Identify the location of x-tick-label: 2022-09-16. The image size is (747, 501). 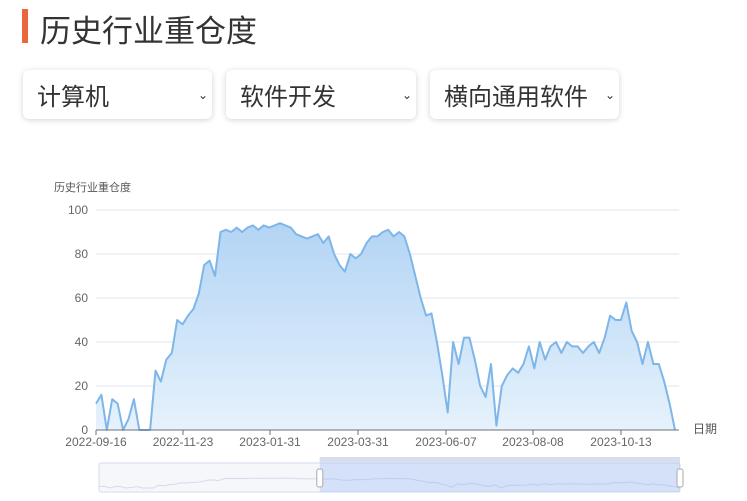
(96, 442).